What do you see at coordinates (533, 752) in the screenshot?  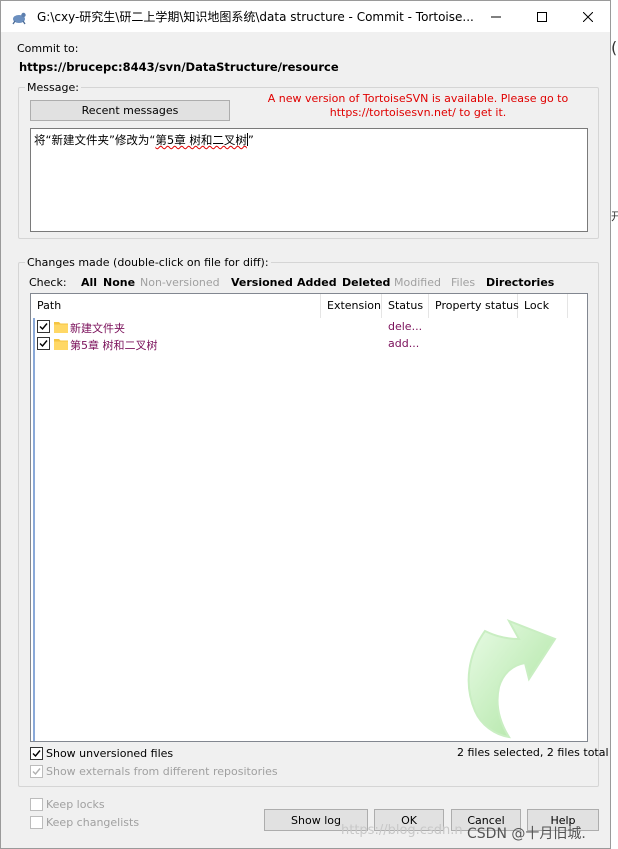 I see `selection-summary: 2 files selected, 2 files total` at bounding box center [533, 752].